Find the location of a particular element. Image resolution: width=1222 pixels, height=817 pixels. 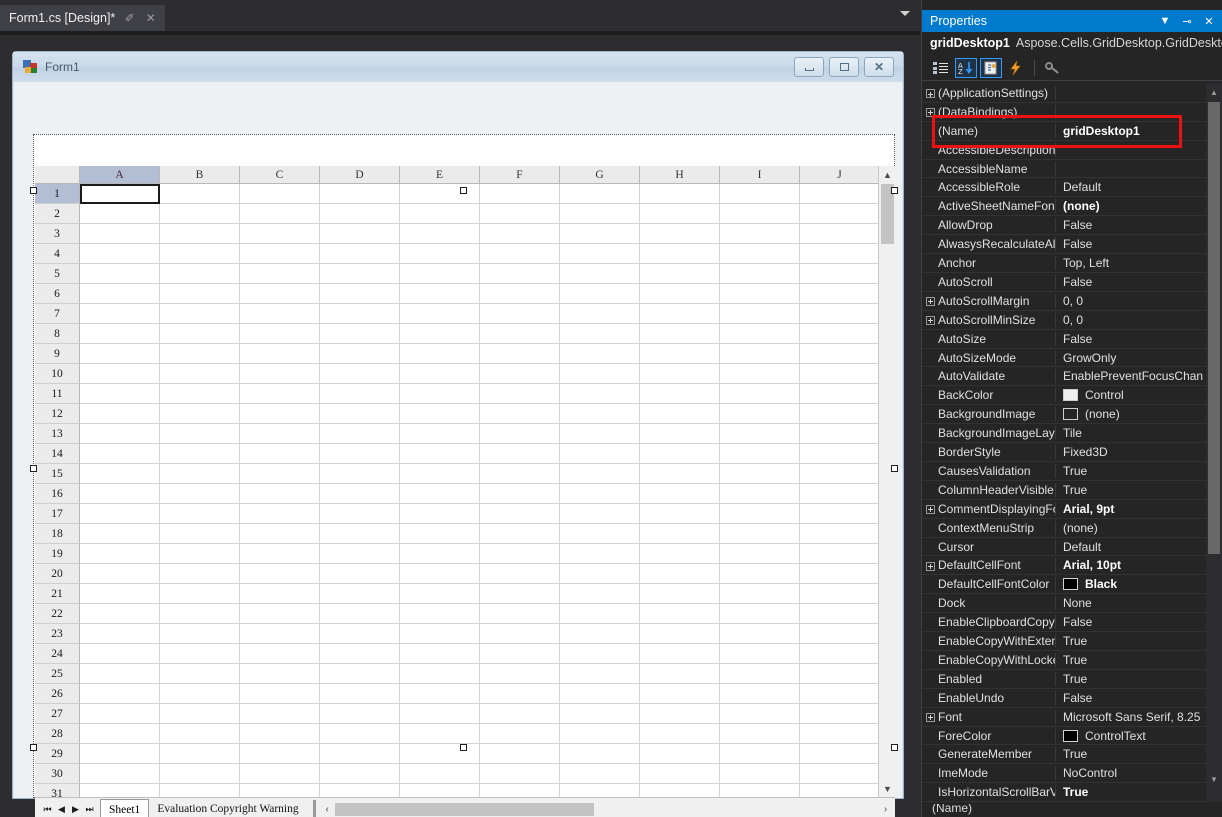

cell-E24 is located at coordinates (440, 654).